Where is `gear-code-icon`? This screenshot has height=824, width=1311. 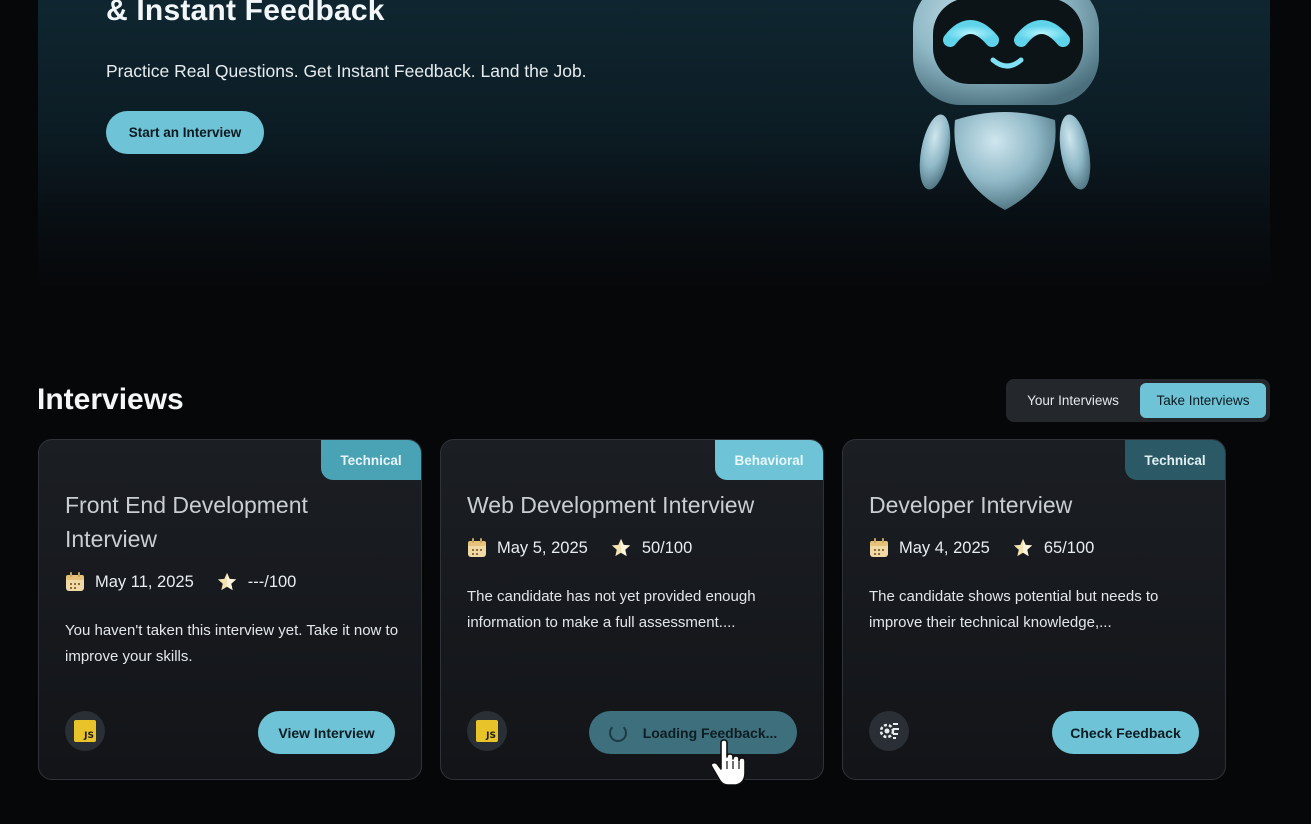 gear-code-icon is located at coordinates (889, 731).